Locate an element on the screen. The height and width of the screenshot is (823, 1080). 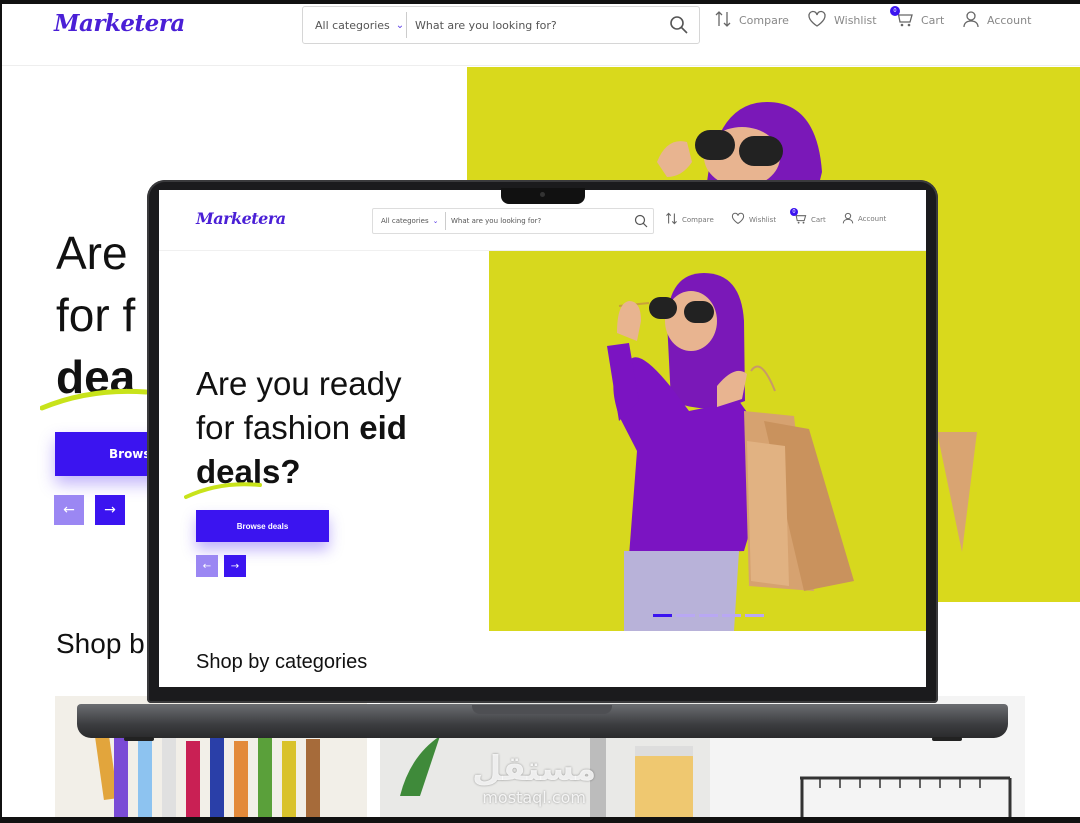
watermark-latin: mostaql.com is located at coordinates (534, 797).